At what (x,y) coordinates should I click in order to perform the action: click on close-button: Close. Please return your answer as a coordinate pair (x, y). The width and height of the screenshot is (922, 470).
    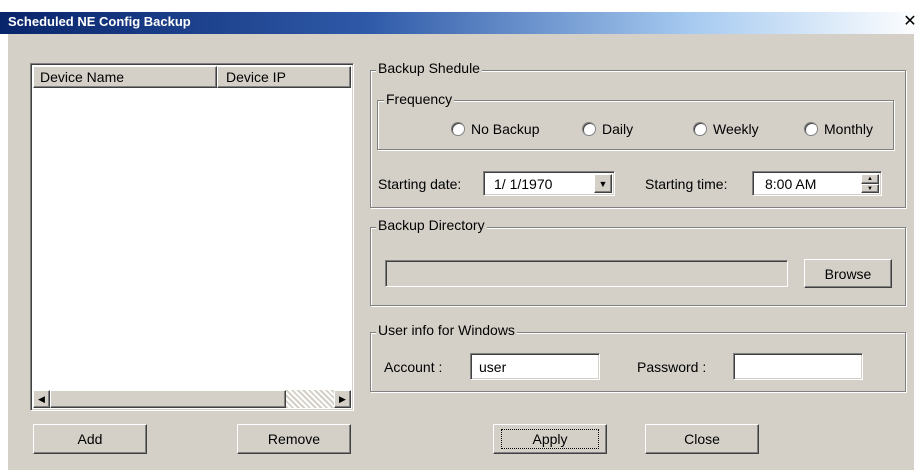
    Looking at the image, I should click on (702, 439).